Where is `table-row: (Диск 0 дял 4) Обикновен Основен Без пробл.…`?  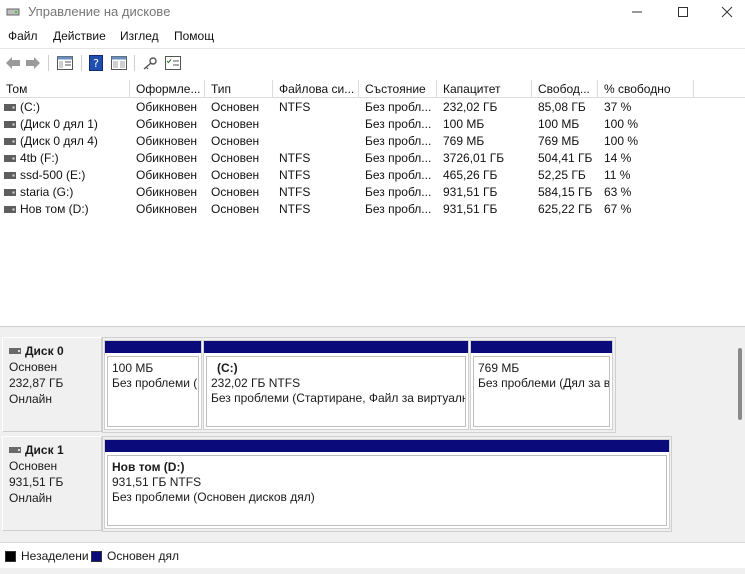
table-row: (Диск 0 дял 4) Обикновен Основен Без пробл.… is located at coordinates (372, 141).